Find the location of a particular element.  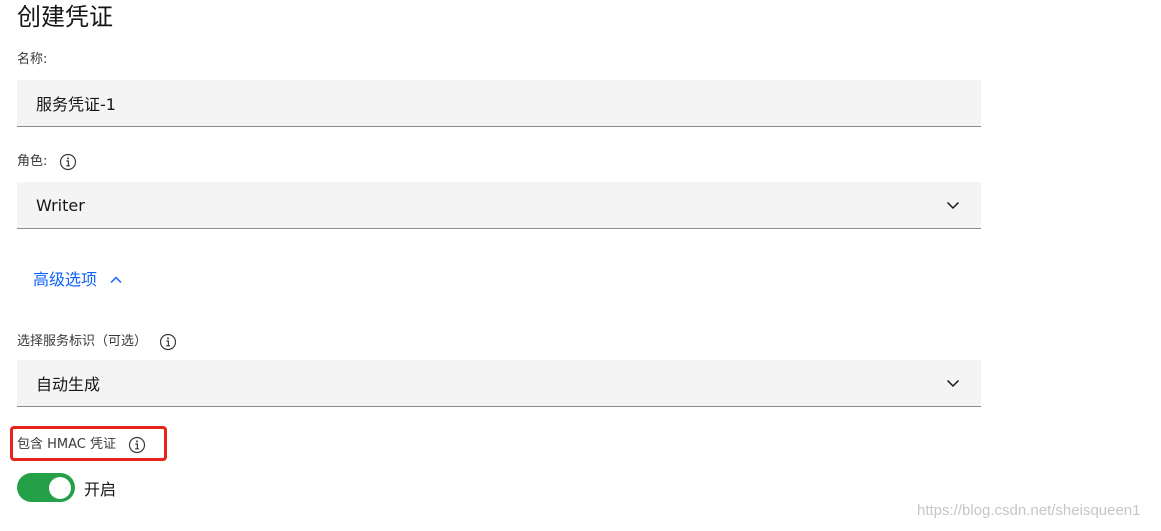

toggle-knob is located at coordinates (60, 487).